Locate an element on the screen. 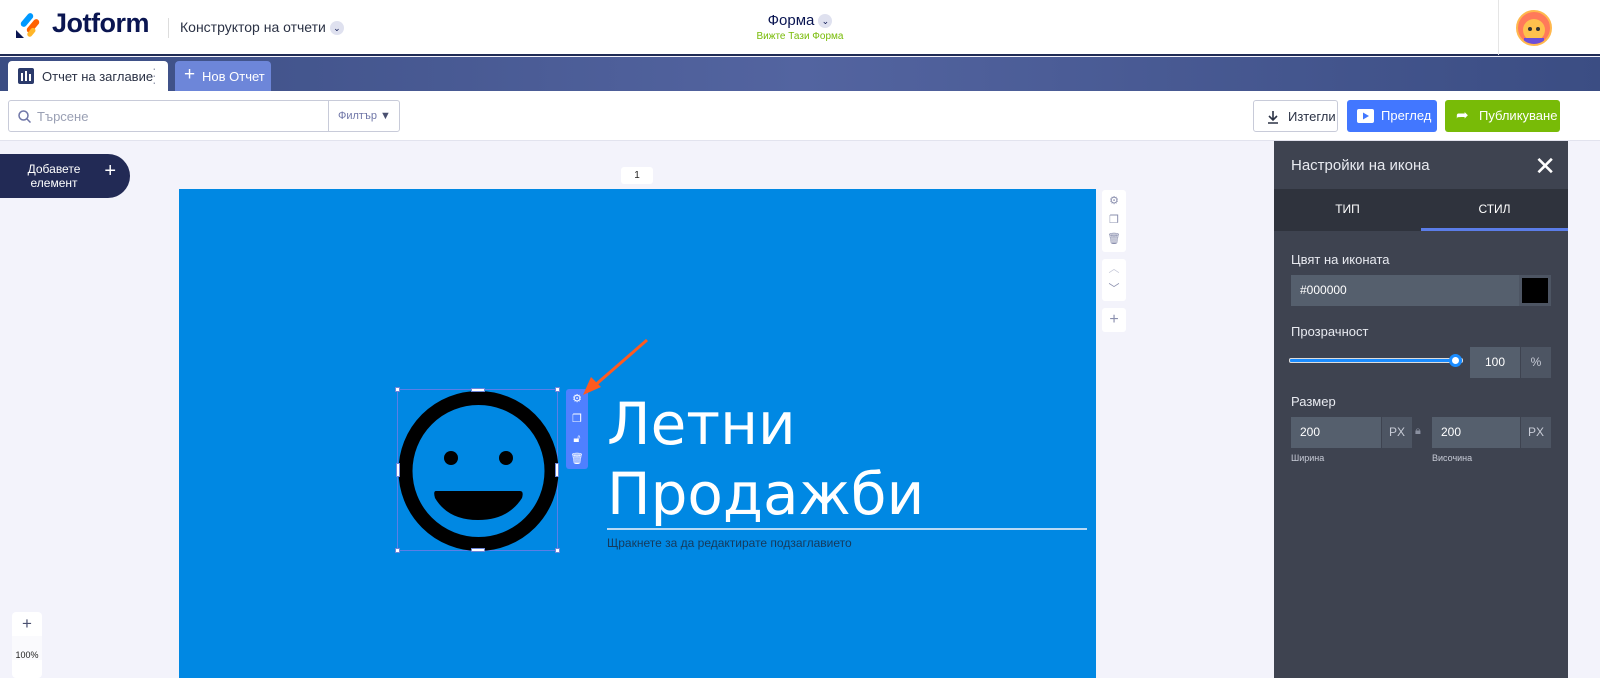  filter-button: Филтър ▼ is located at coordinates (363, 116).